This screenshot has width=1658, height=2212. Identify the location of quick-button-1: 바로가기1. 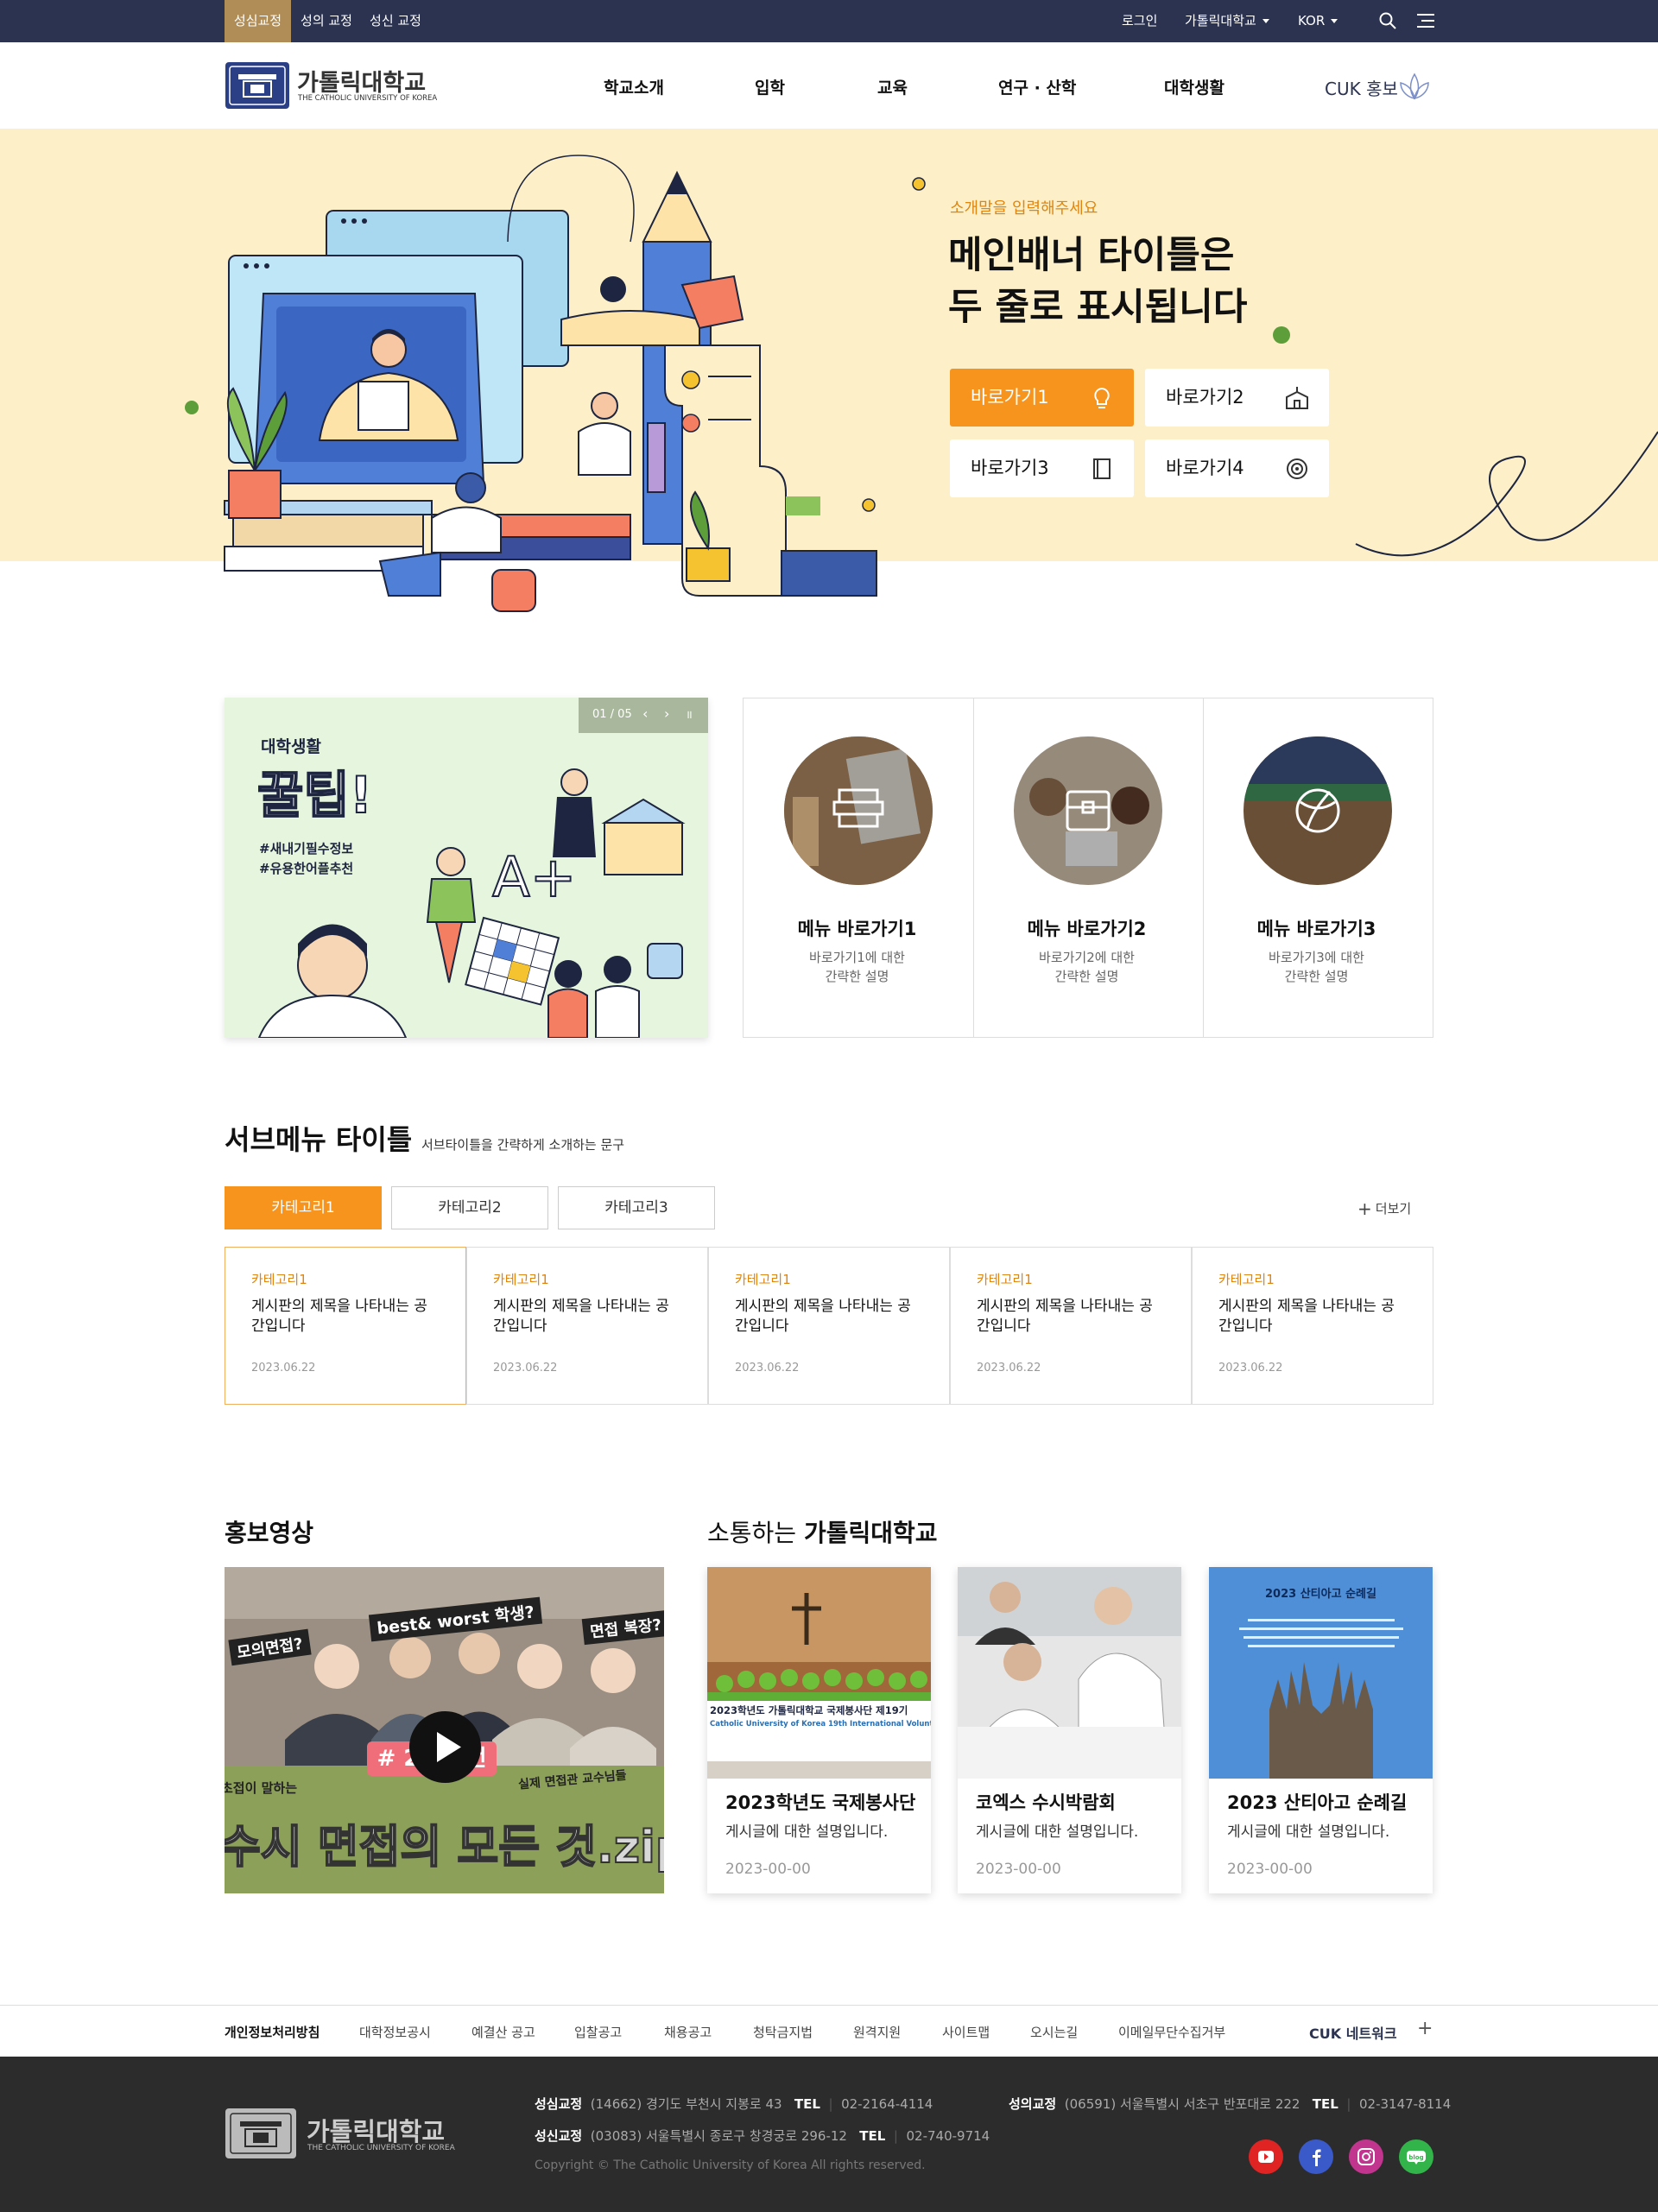
(1042, 398).